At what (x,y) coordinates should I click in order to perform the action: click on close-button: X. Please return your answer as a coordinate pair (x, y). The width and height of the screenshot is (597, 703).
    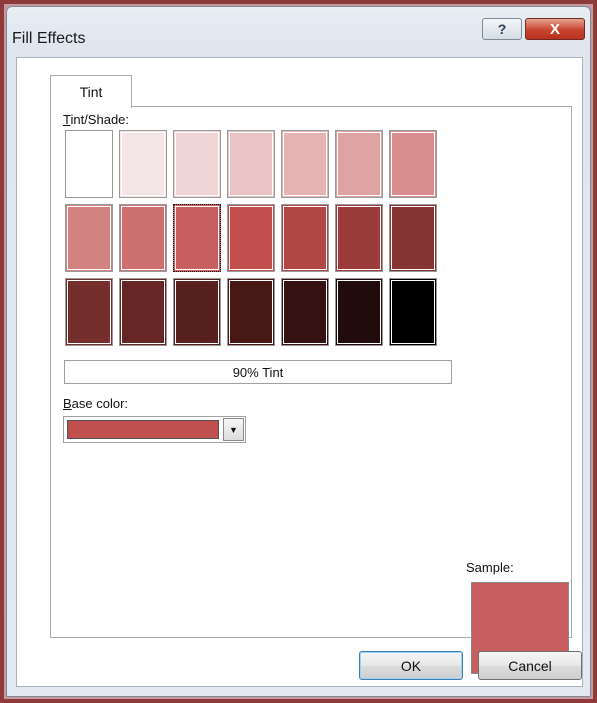
    Looking at the image, I should click on (555, 29).